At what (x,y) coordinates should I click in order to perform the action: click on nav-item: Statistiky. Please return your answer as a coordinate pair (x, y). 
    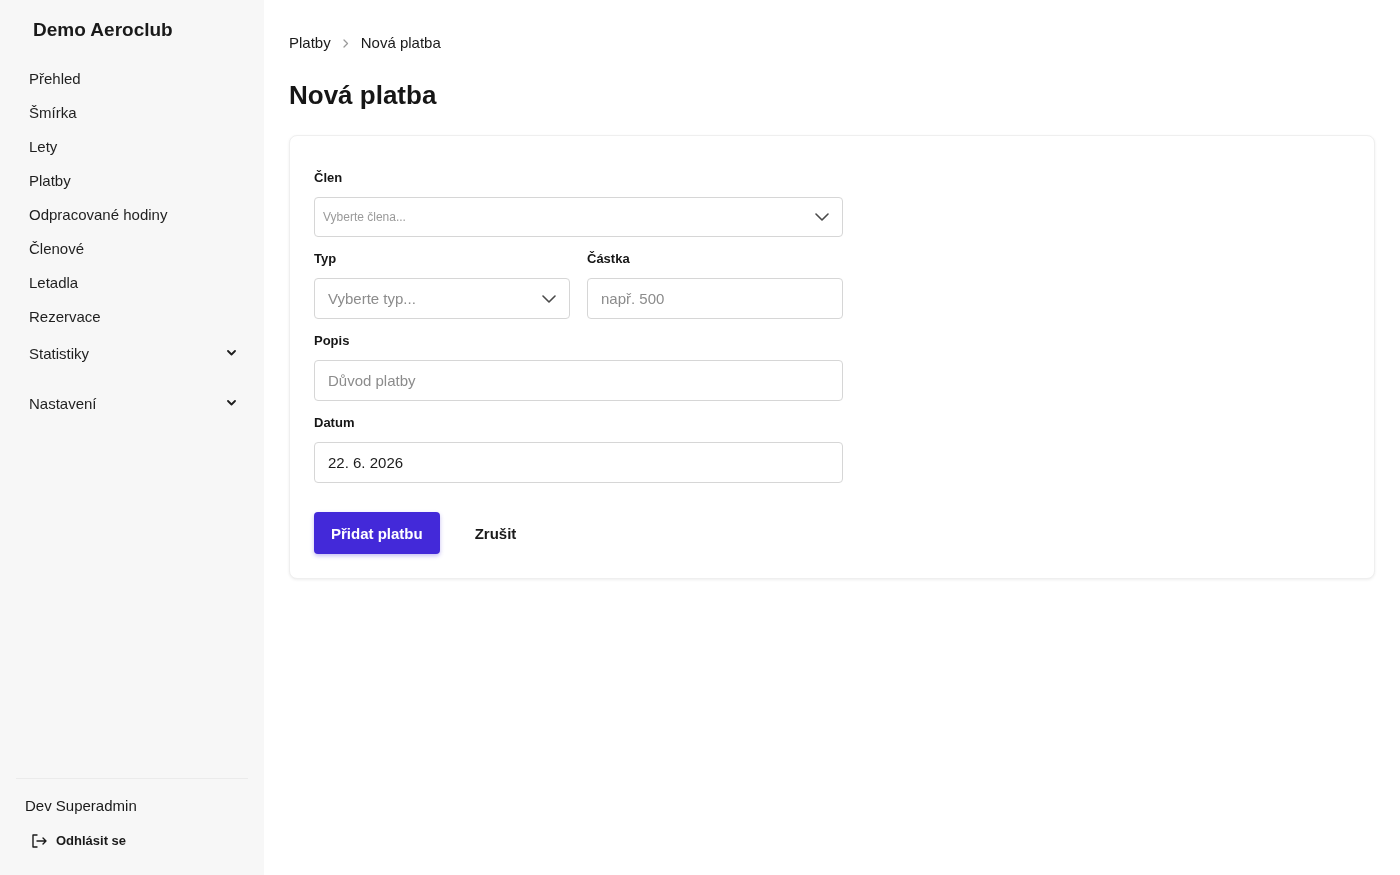
    Looking at the image, I should click on (132, 353).